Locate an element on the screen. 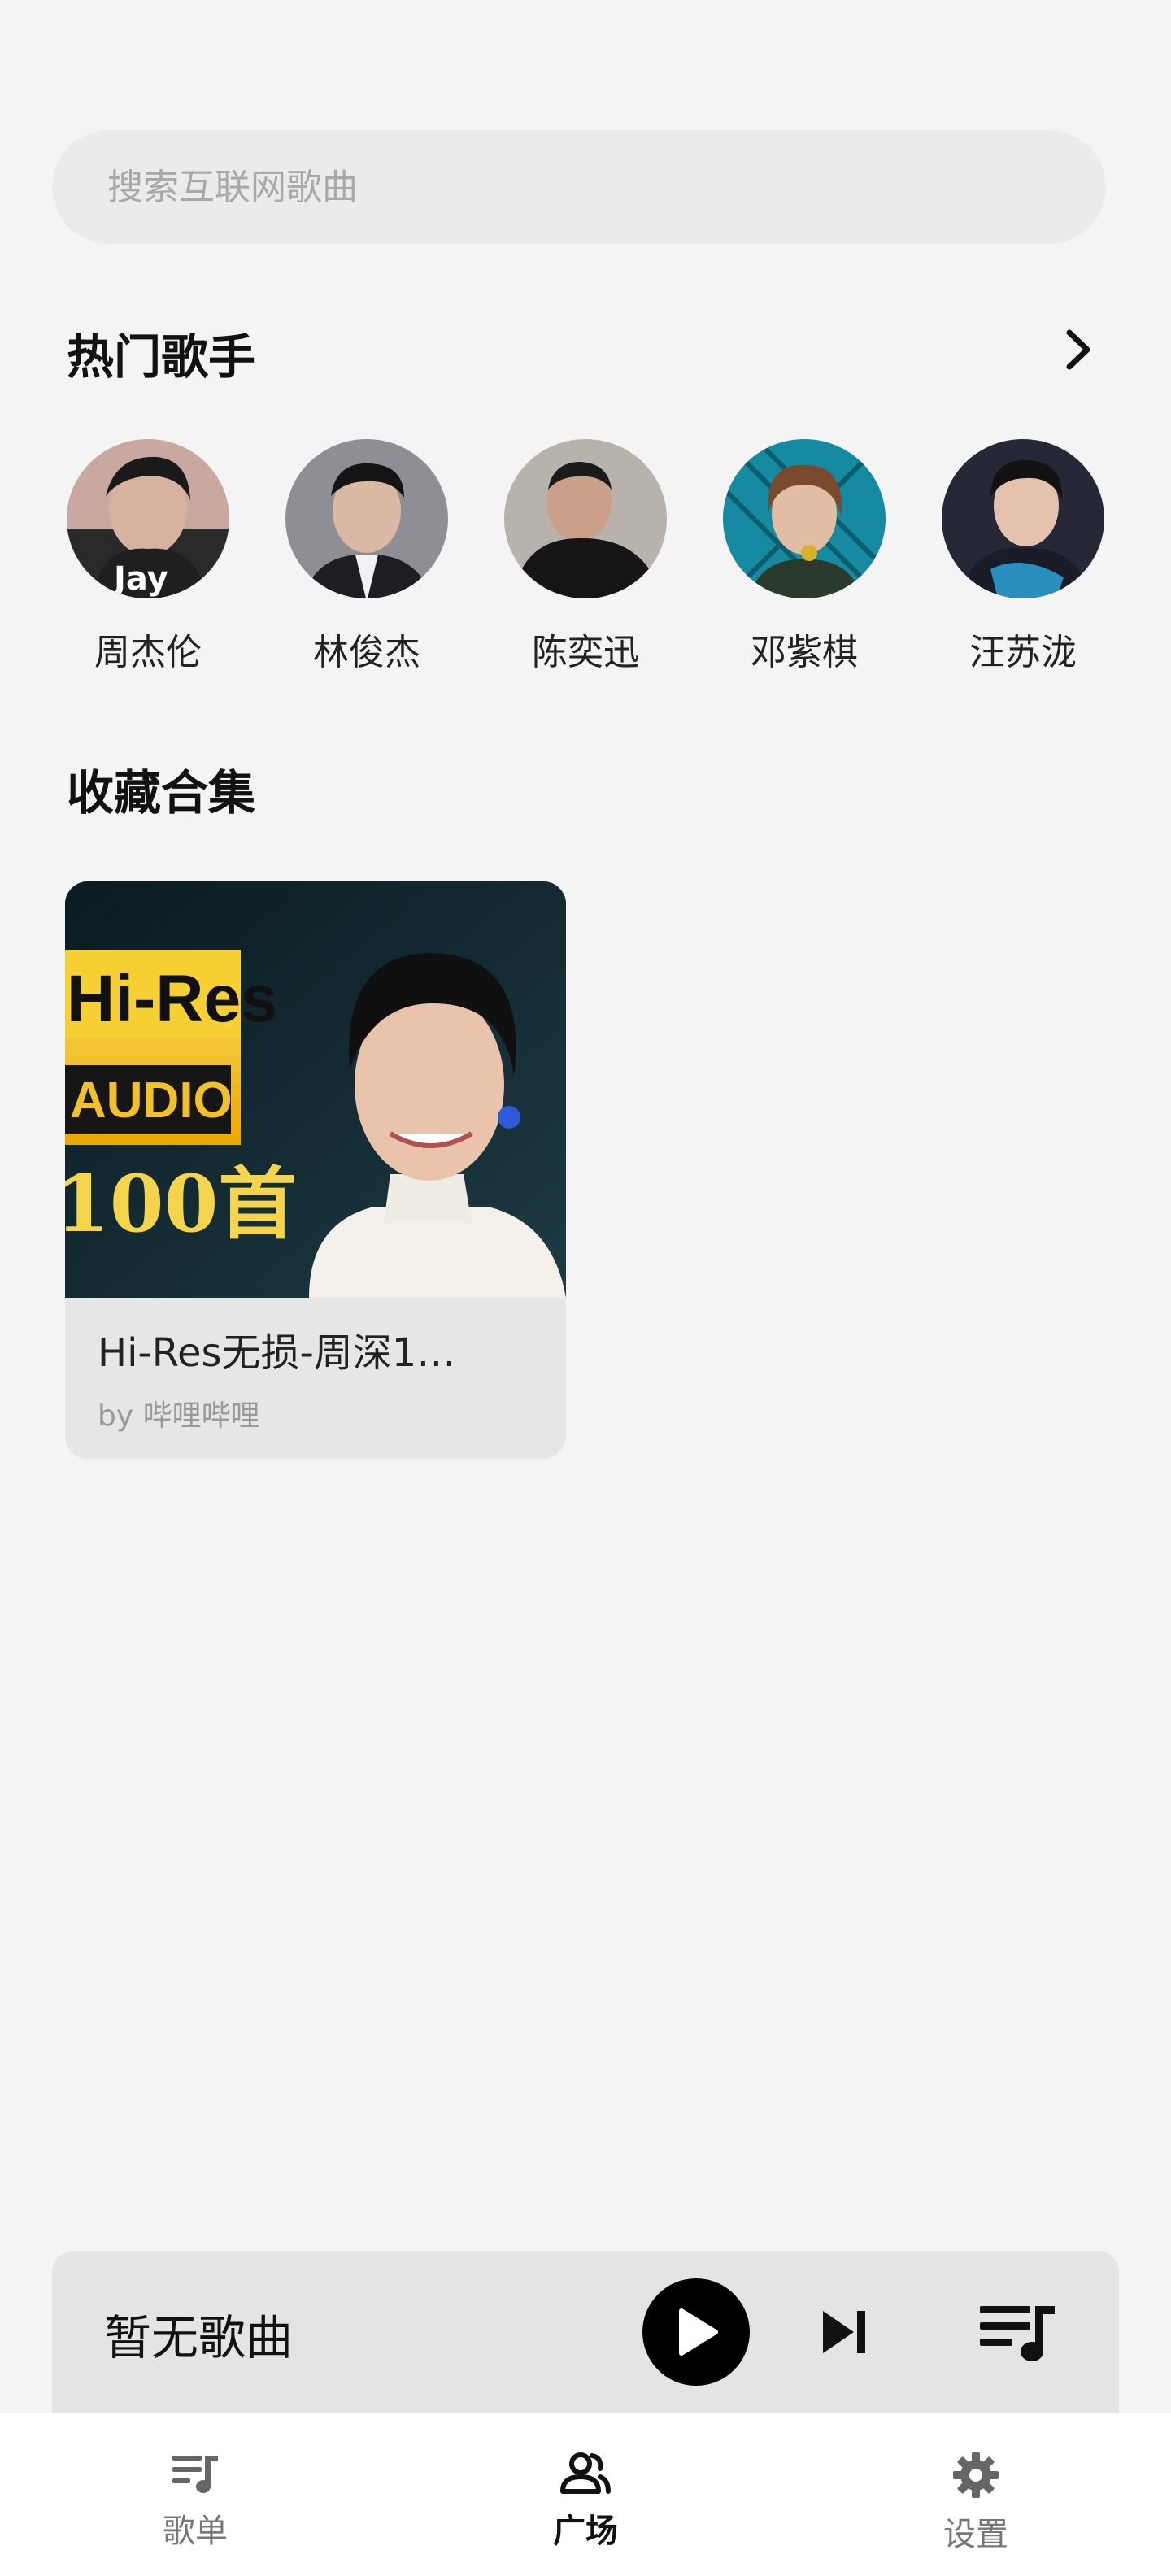 The height and width of the screenshot is (2576, 1171). nav-item-plaza: 广场 is located at coordinates (585, 2495).